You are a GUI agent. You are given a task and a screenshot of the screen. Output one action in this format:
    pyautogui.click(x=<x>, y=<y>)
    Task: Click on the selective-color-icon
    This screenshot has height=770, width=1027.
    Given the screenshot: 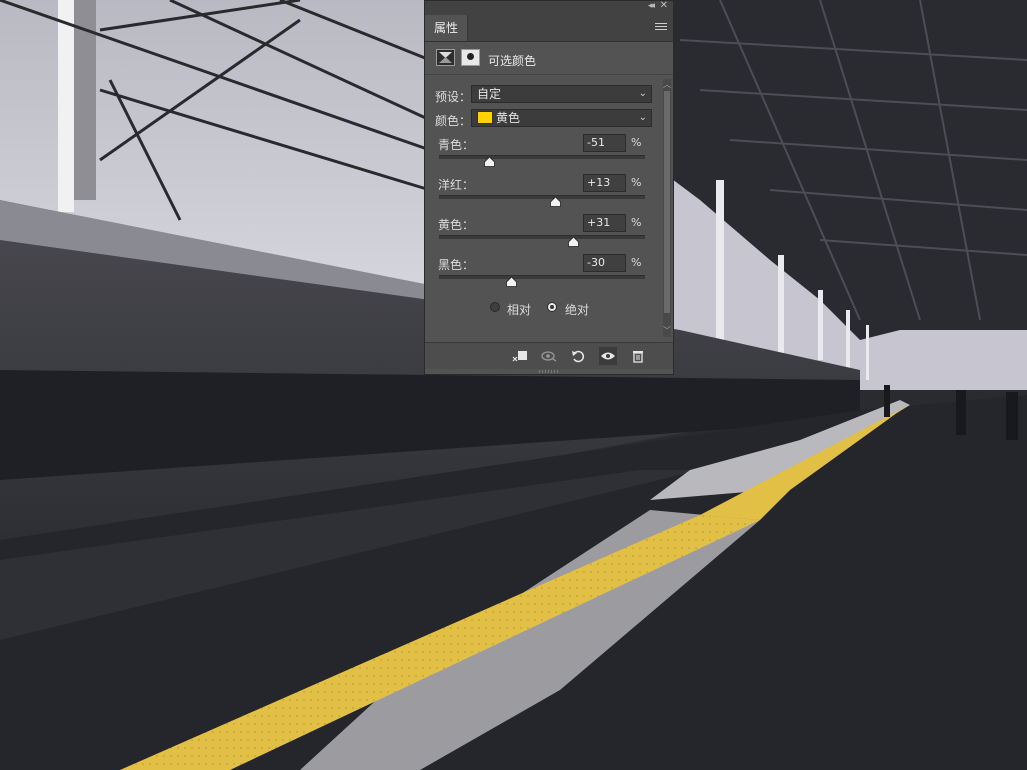 What is the action you would take?
    pyautogui.click(x=445, y=57)
    